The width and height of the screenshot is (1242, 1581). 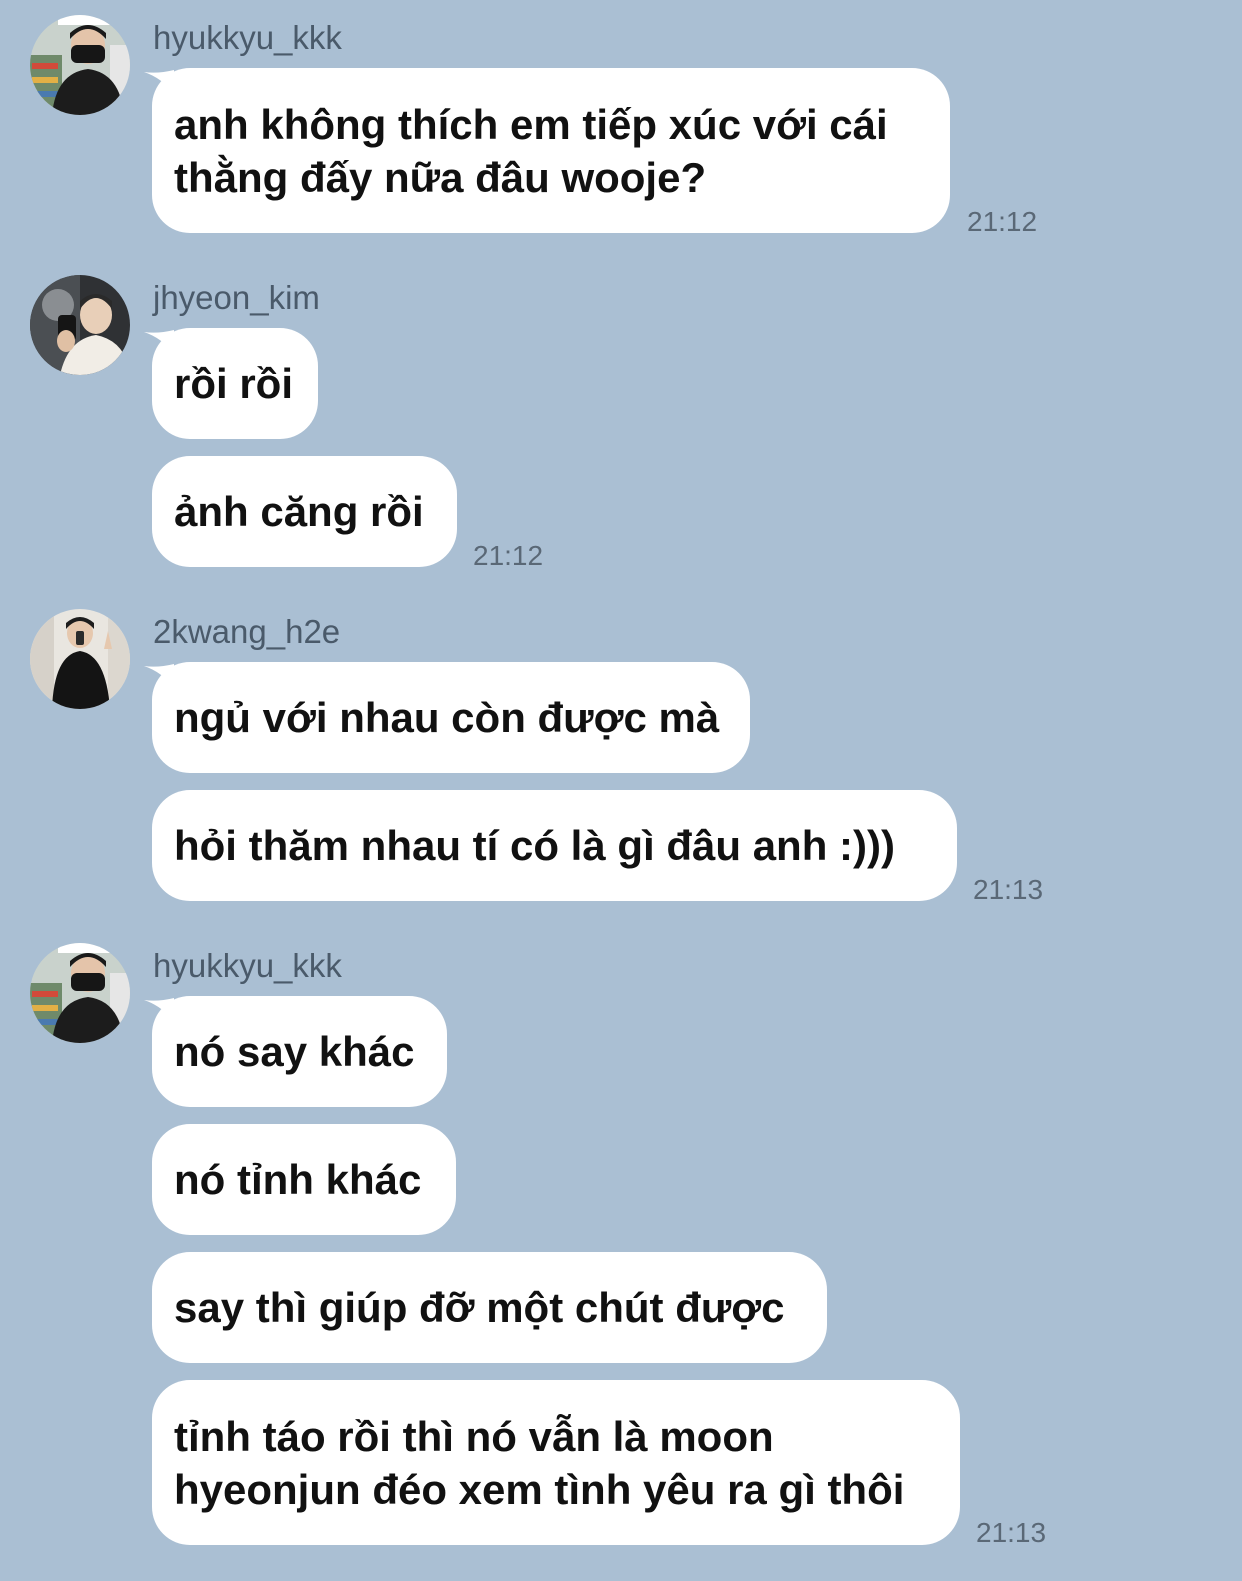 I want to click on profile-photo-suit-selfie-icon, so click(x=80, y=659).